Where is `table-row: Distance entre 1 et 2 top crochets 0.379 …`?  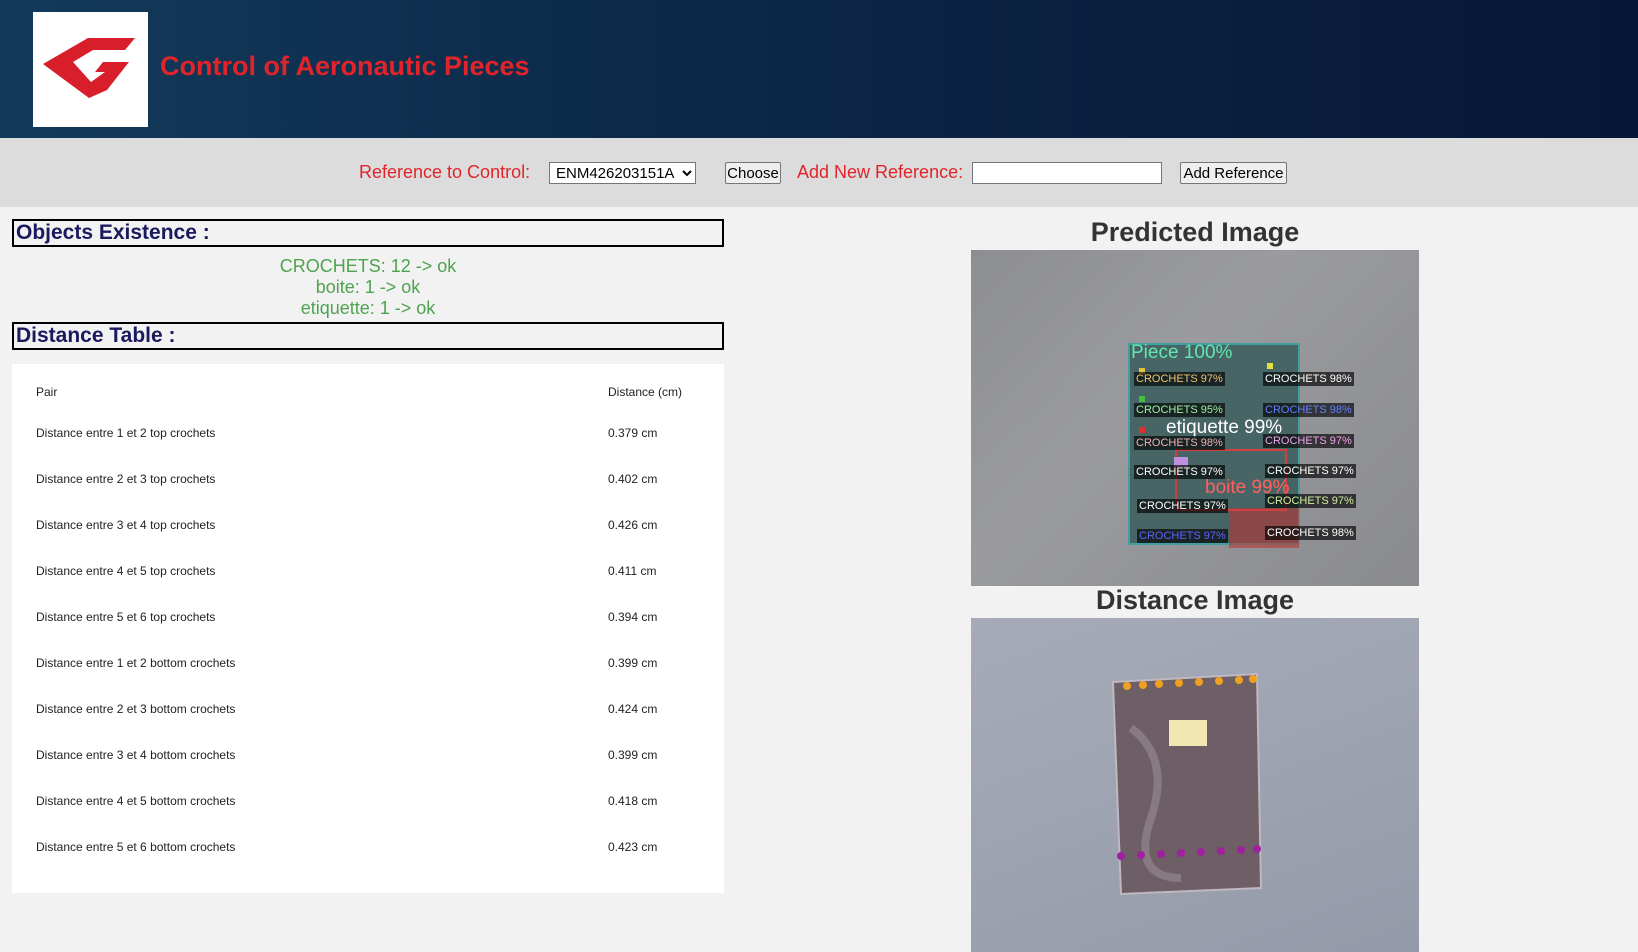 table-row: Distance entre 1 et 2 top crochets 0.379 … is located at coordinates (364, 433).